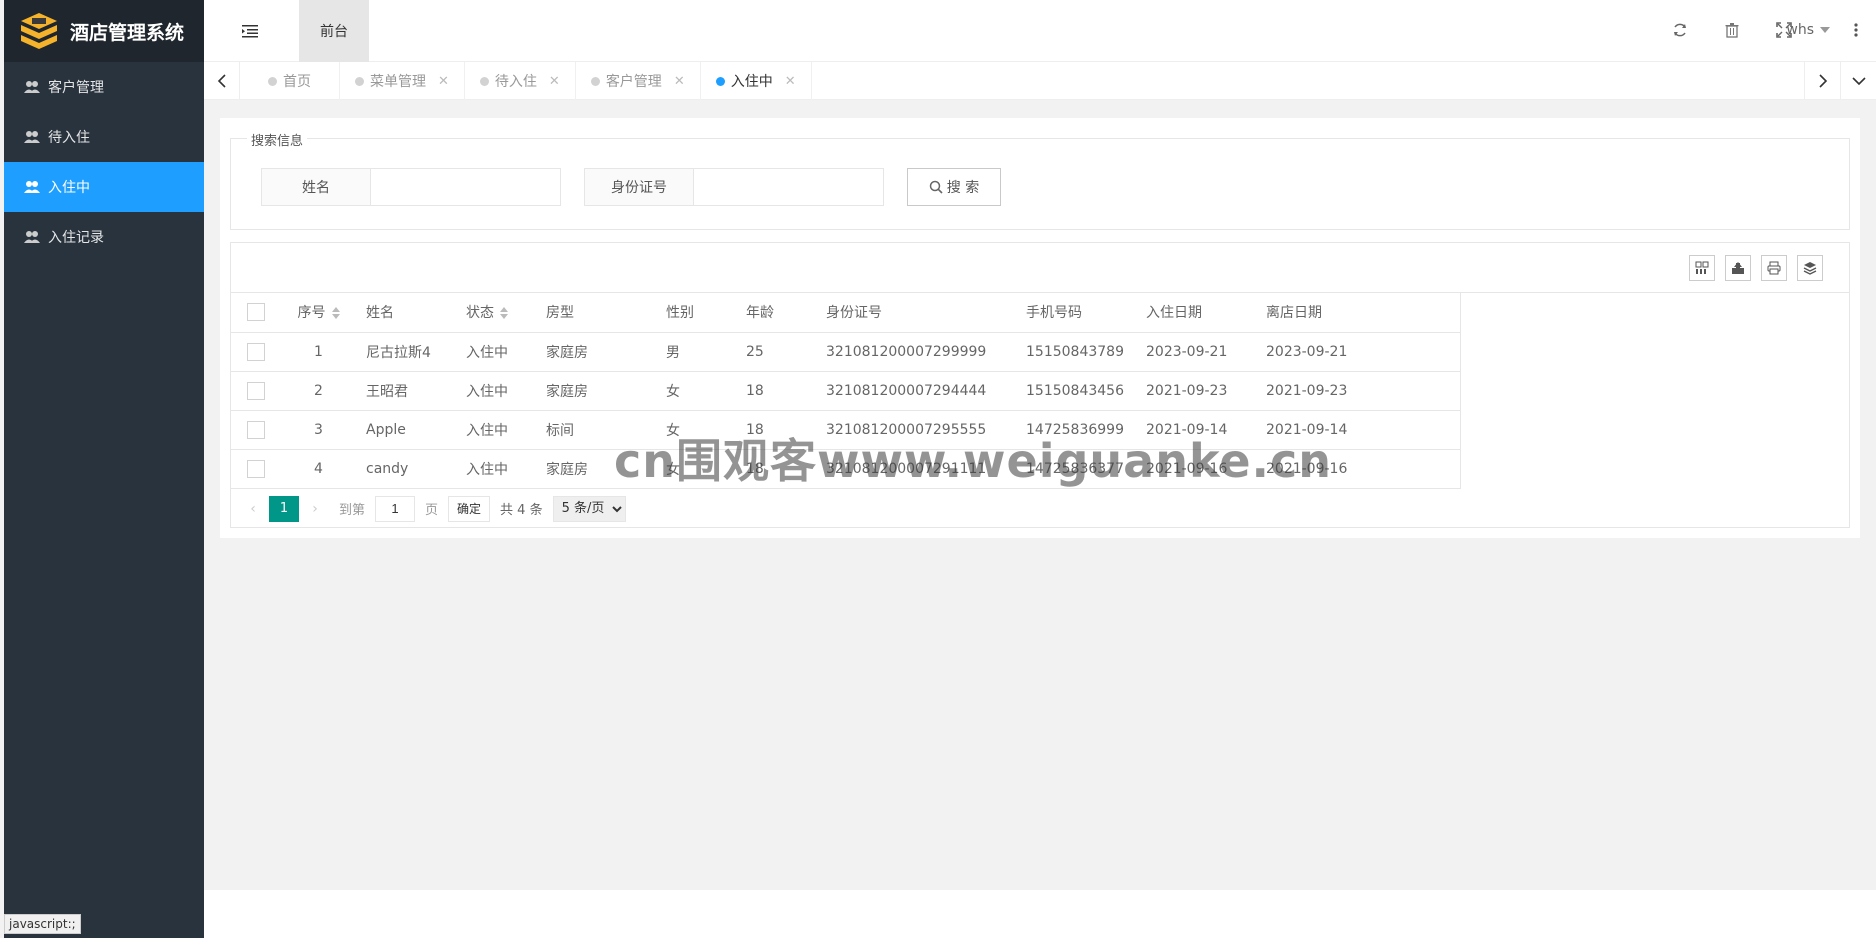 This screenshot has height=938, width=1876. I want to click on cell-idcard: 321081200007295555, so click(916, 430).